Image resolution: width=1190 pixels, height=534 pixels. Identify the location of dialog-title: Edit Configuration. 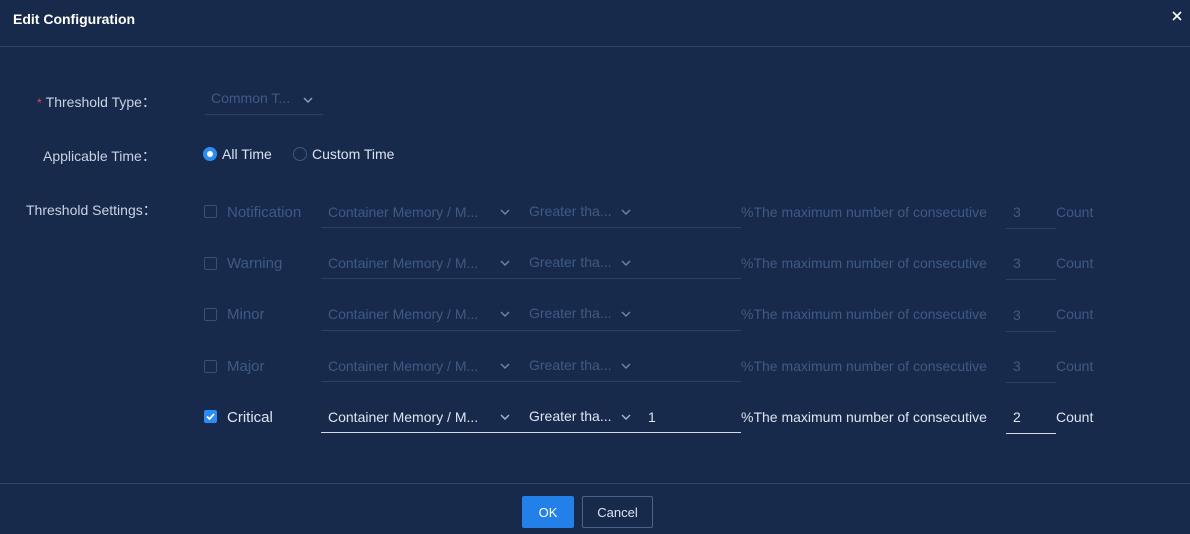
(74, 19).